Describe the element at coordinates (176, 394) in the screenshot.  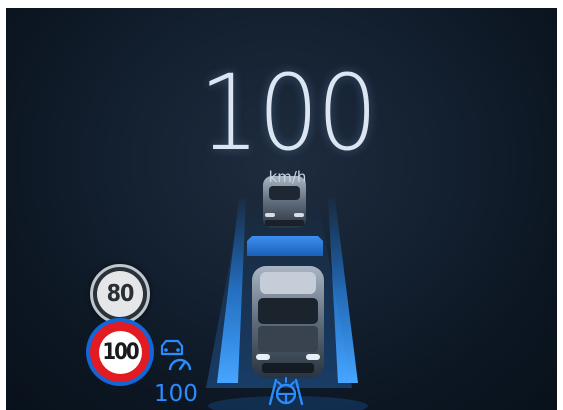
I see `cruise-set-speed: 100` at that location.